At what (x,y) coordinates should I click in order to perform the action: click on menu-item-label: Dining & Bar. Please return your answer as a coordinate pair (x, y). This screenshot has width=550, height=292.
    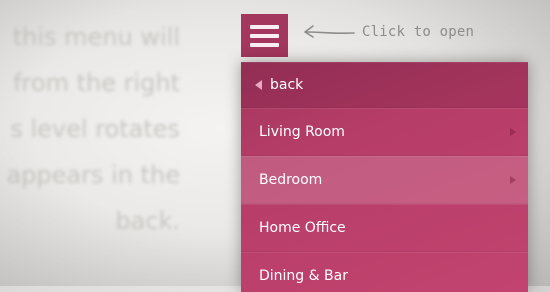
    Looking at the image, I should click on (303, 276).